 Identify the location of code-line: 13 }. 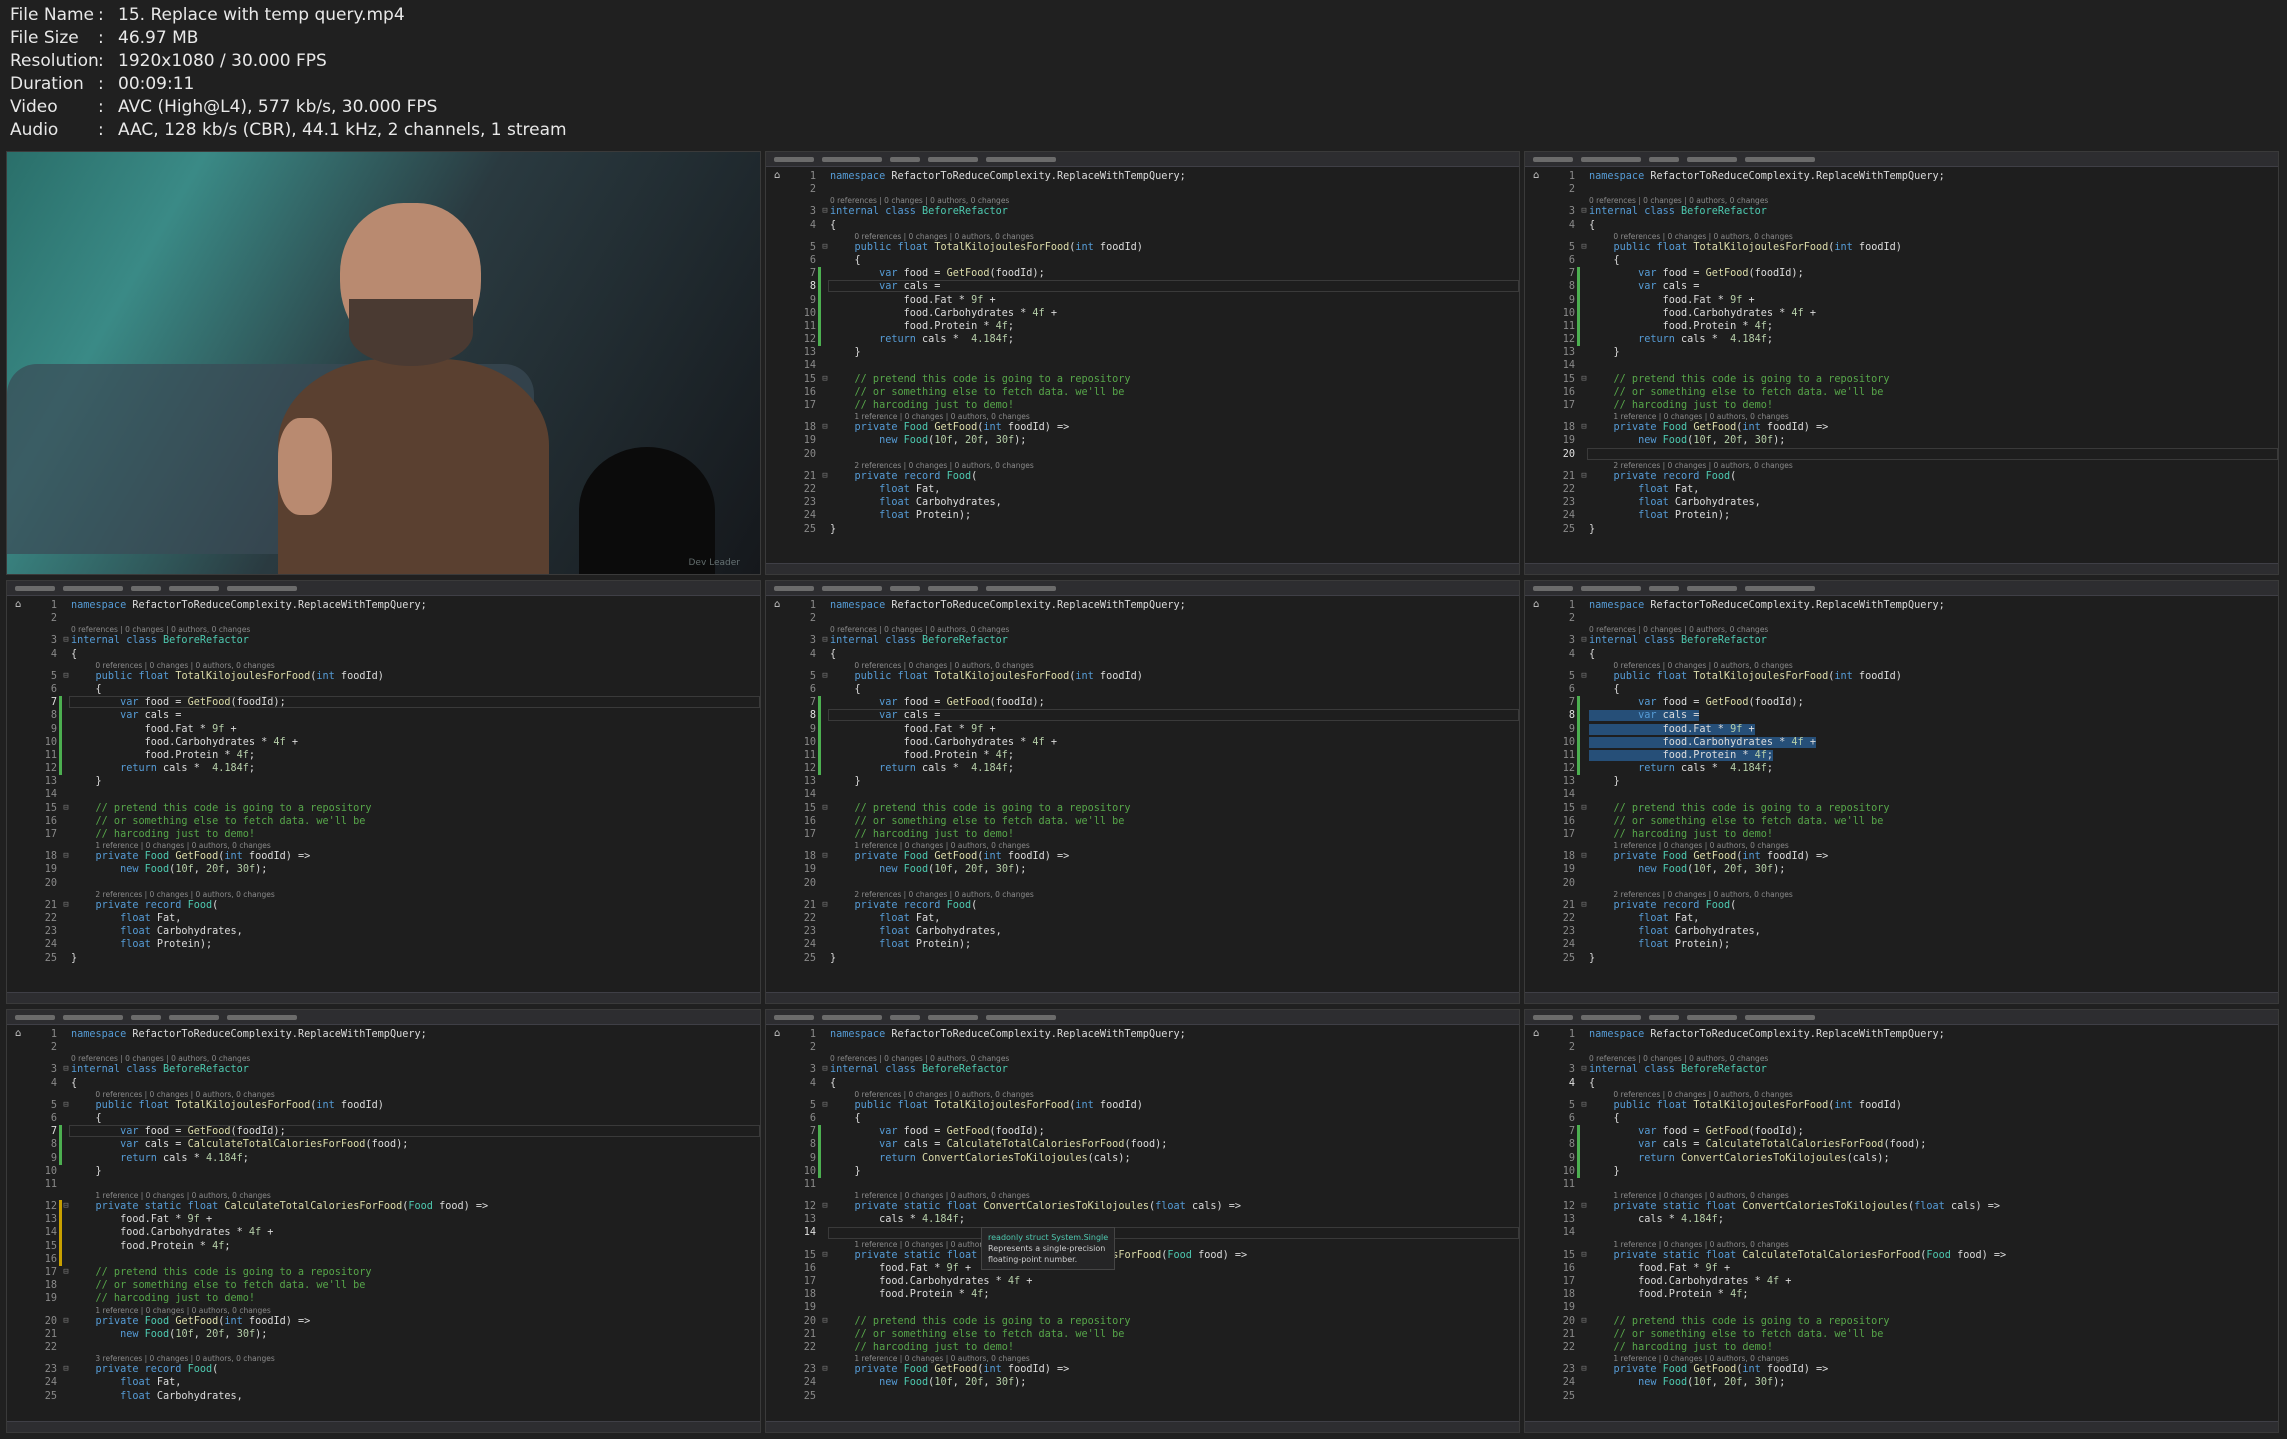
(1915, 781).